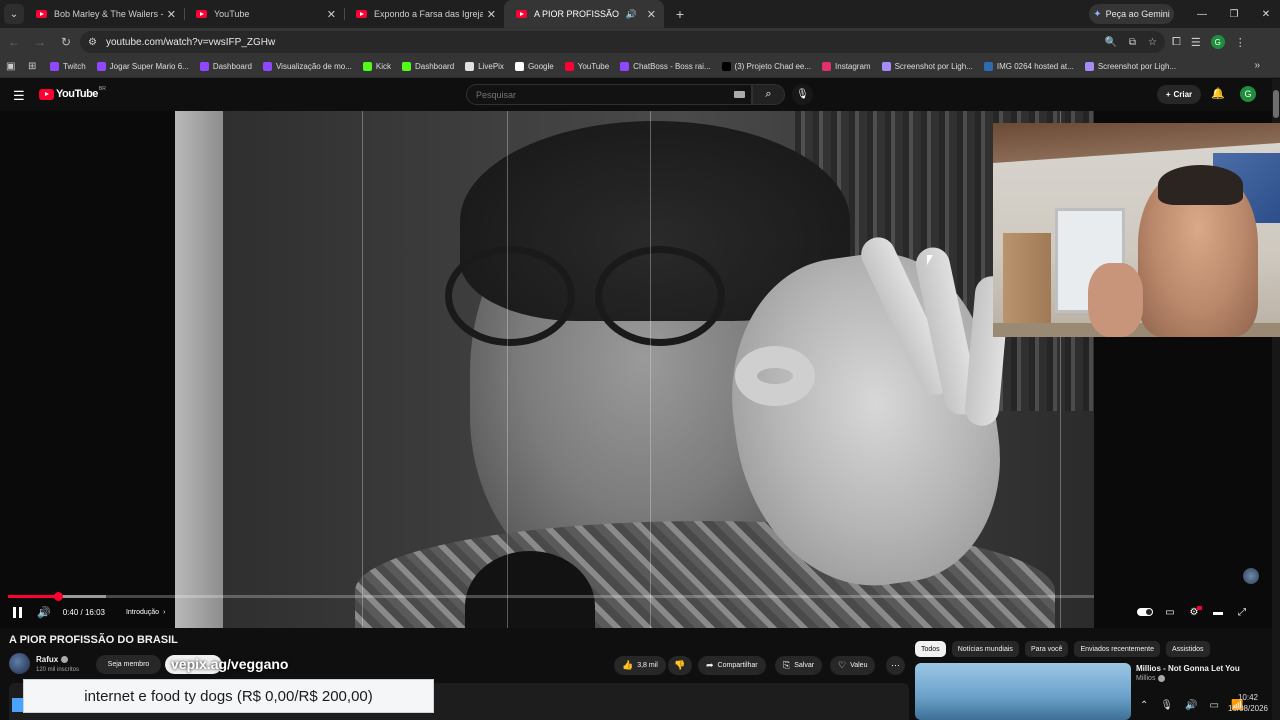 Image resolution: width=1280 pixels, height=720 pixels. What do you see at coordinates (985, 649) in the screenshot?
I see `filter-chip: Notícias mundiais` at bounding box center [985, 649].